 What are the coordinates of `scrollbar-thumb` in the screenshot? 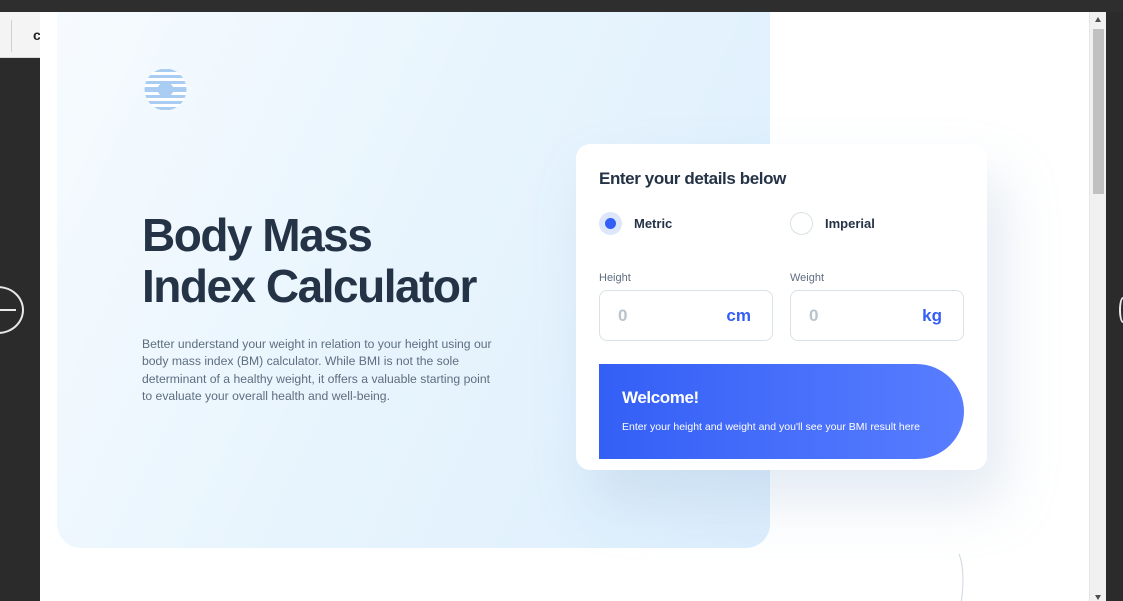 It's located at (1098, 111).